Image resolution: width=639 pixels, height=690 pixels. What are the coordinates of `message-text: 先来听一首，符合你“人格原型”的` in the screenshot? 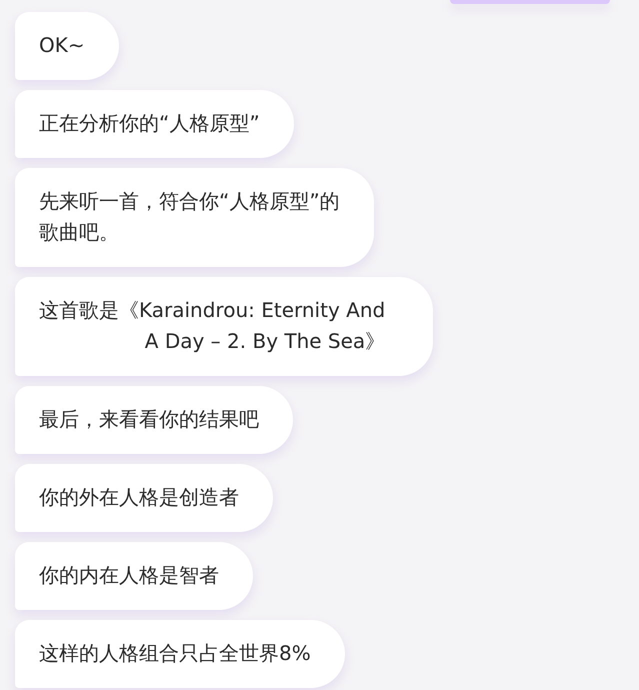 It's located at (189, 201).